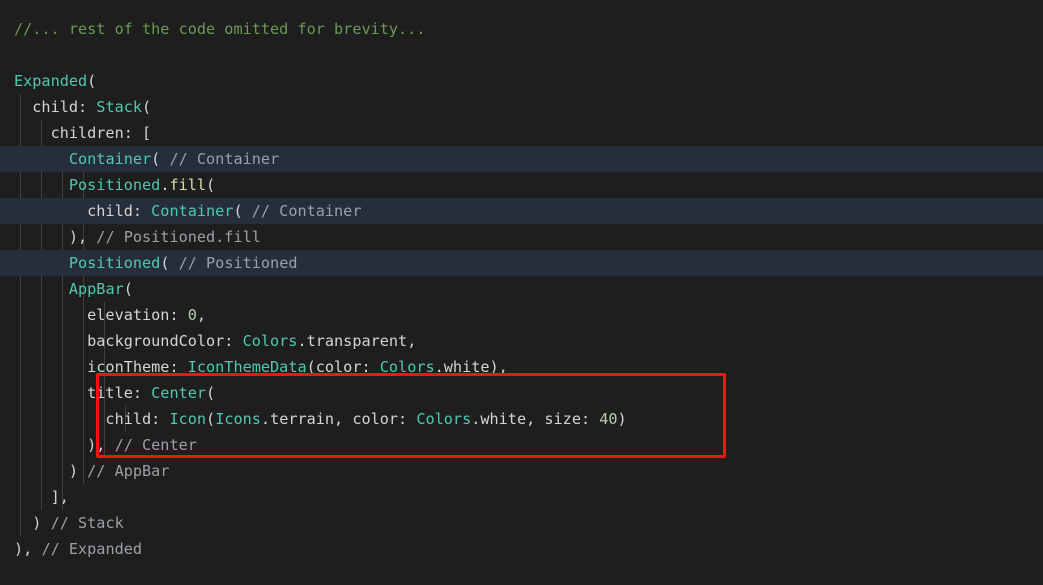  What do you see at coordinates (521, 471) in the screenshot?
I see `code-line: ) // AppBar` at bounding box center [521, 471].